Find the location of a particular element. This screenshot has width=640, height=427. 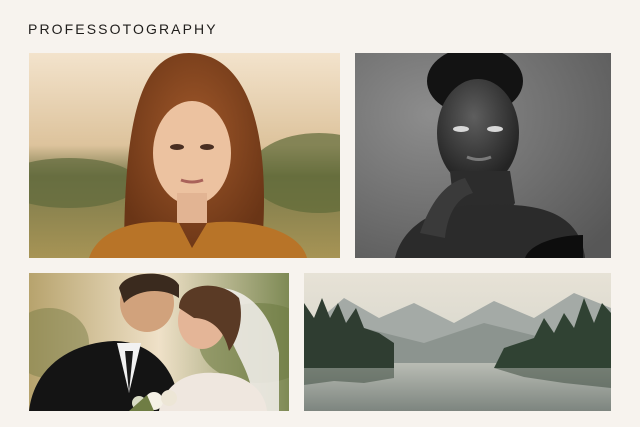

brand-logo-text: PROFESSOTOGRAPHY is located at coordinates (123, 29).